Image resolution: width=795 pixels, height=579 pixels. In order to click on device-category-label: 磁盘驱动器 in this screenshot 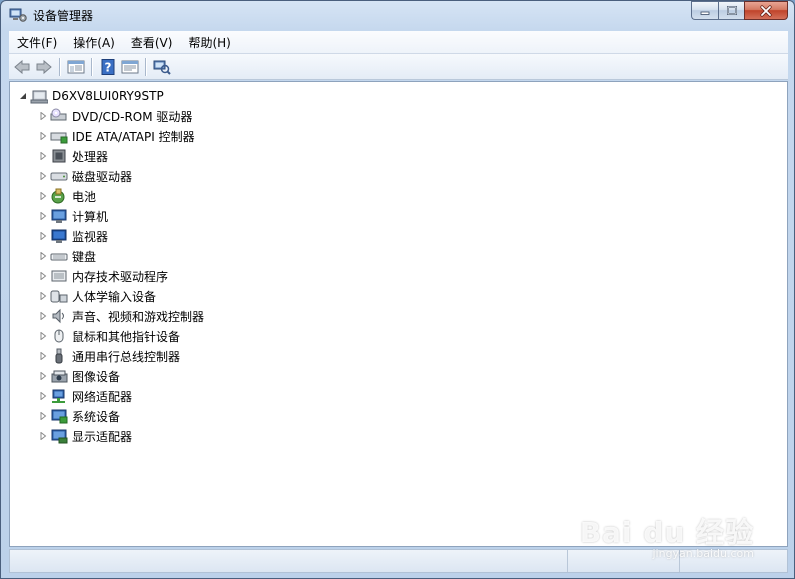, I will do `click(102, 176)`.